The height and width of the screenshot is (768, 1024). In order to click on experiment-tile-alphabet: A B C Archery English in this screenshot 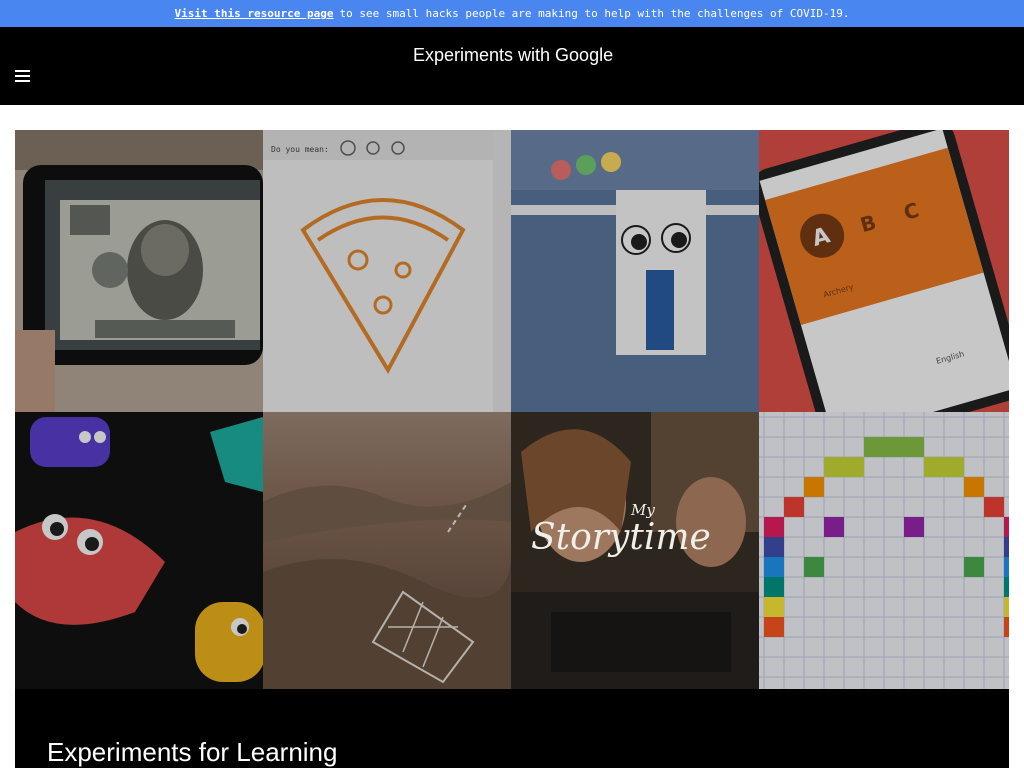, I will do `click(884, 271)`.